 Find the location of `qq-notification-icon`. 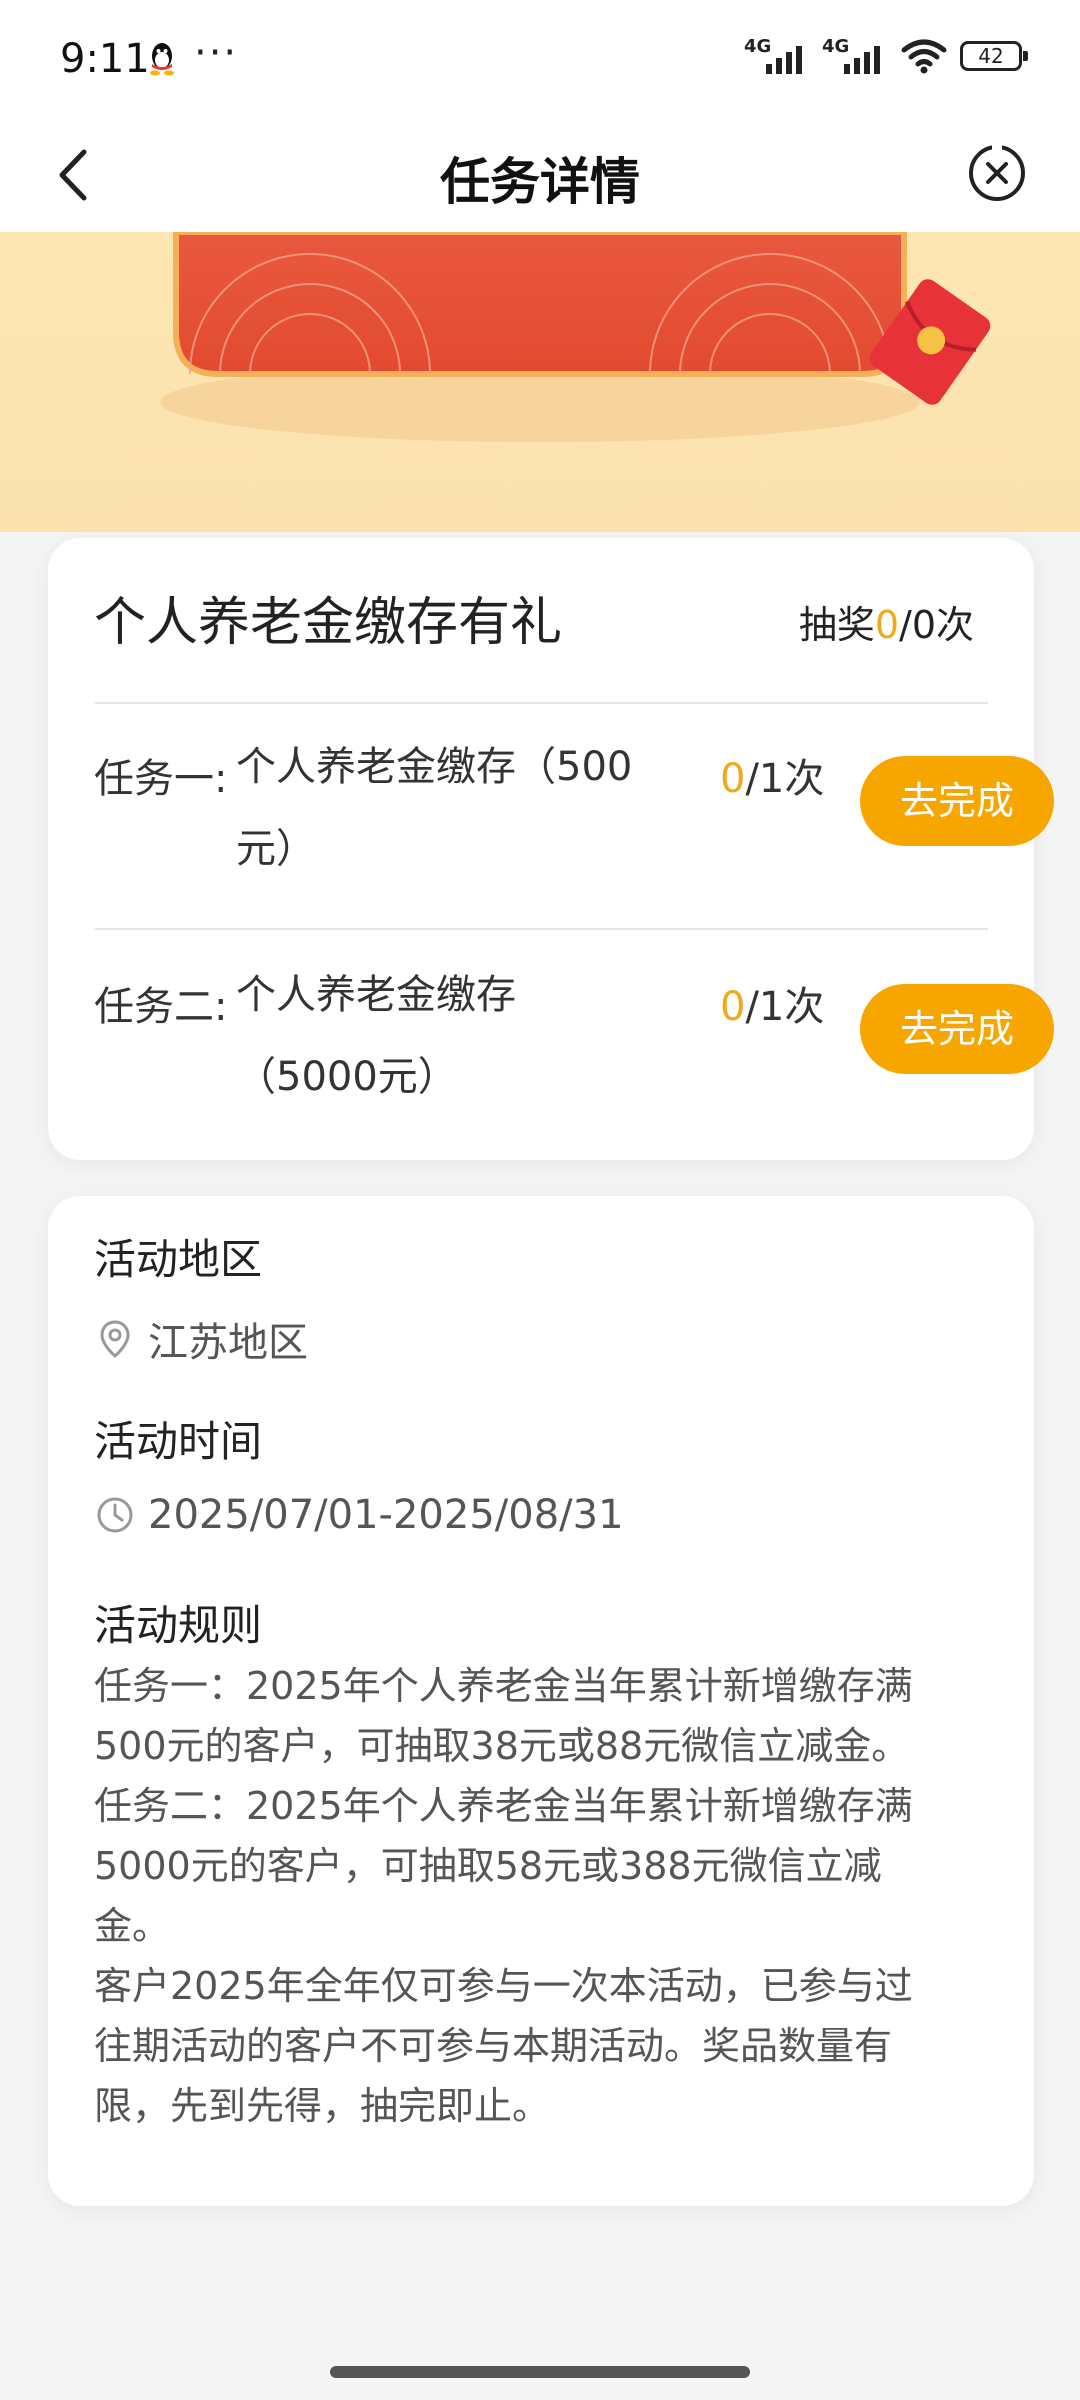

qq-notification-icon is located at coordinates (162, 59).